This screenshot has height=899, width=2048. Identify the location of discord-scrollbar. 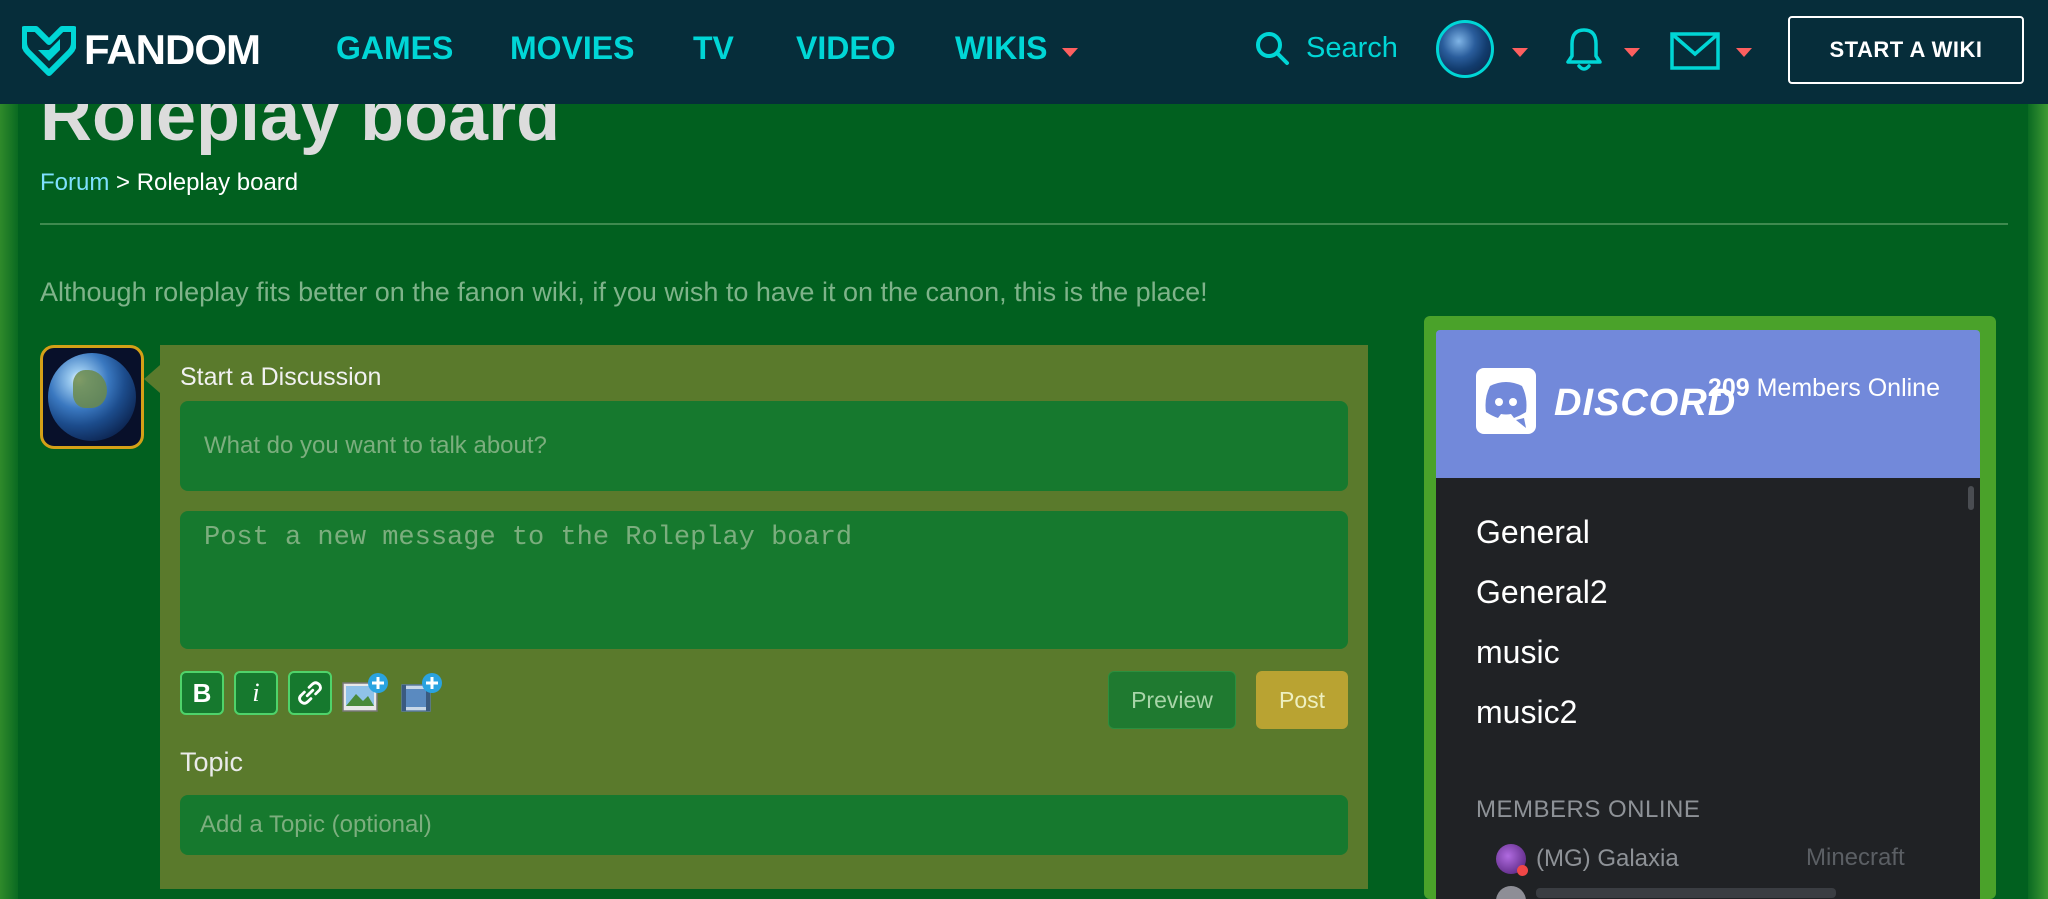
(1971, 498).